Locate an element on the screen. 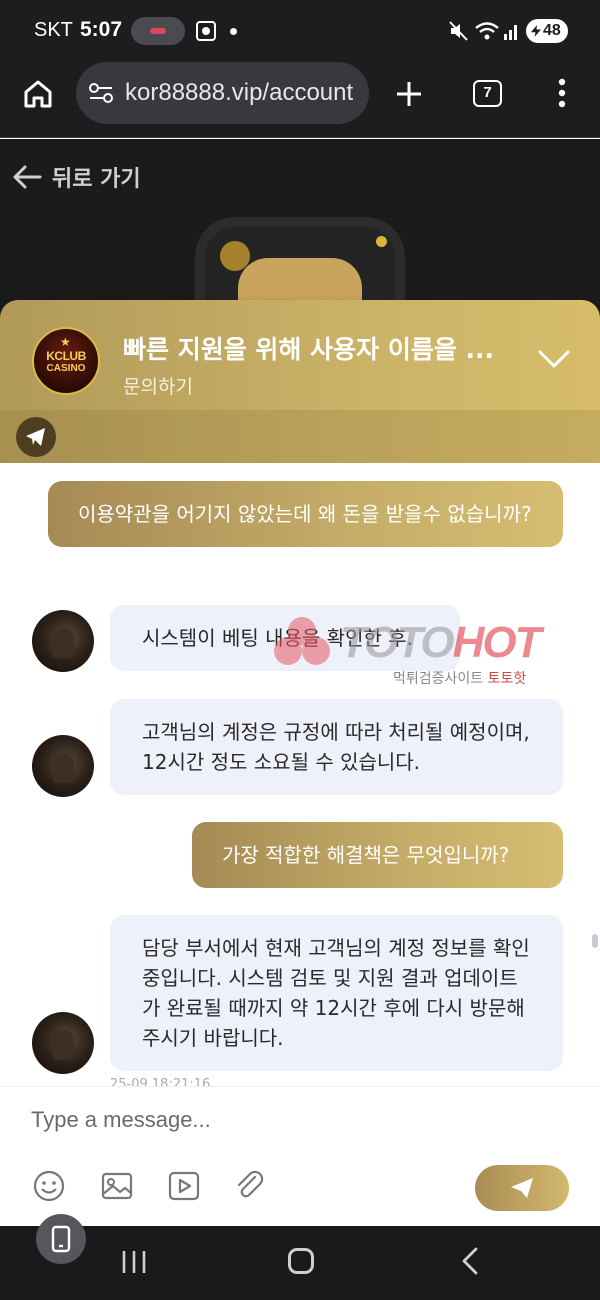 The image size is (600, 1300). address-bar: kor88888.vip/account is located at coordinates (222, 93).